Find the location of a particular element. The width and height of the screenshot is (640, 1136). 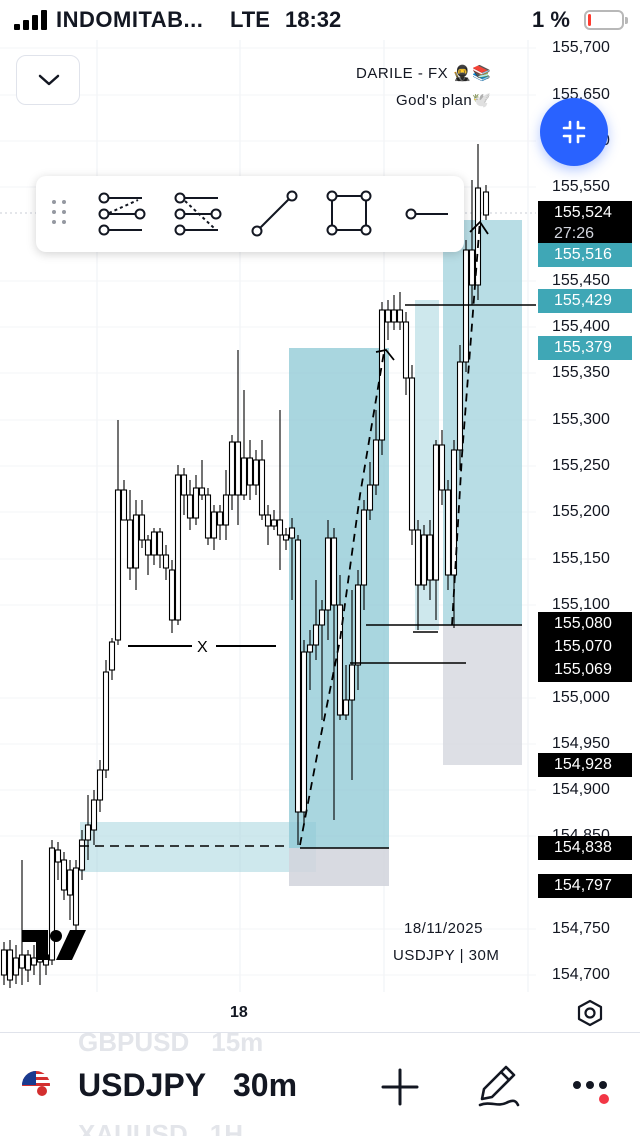

more-menu-button is located at coordinates (592, 1090).